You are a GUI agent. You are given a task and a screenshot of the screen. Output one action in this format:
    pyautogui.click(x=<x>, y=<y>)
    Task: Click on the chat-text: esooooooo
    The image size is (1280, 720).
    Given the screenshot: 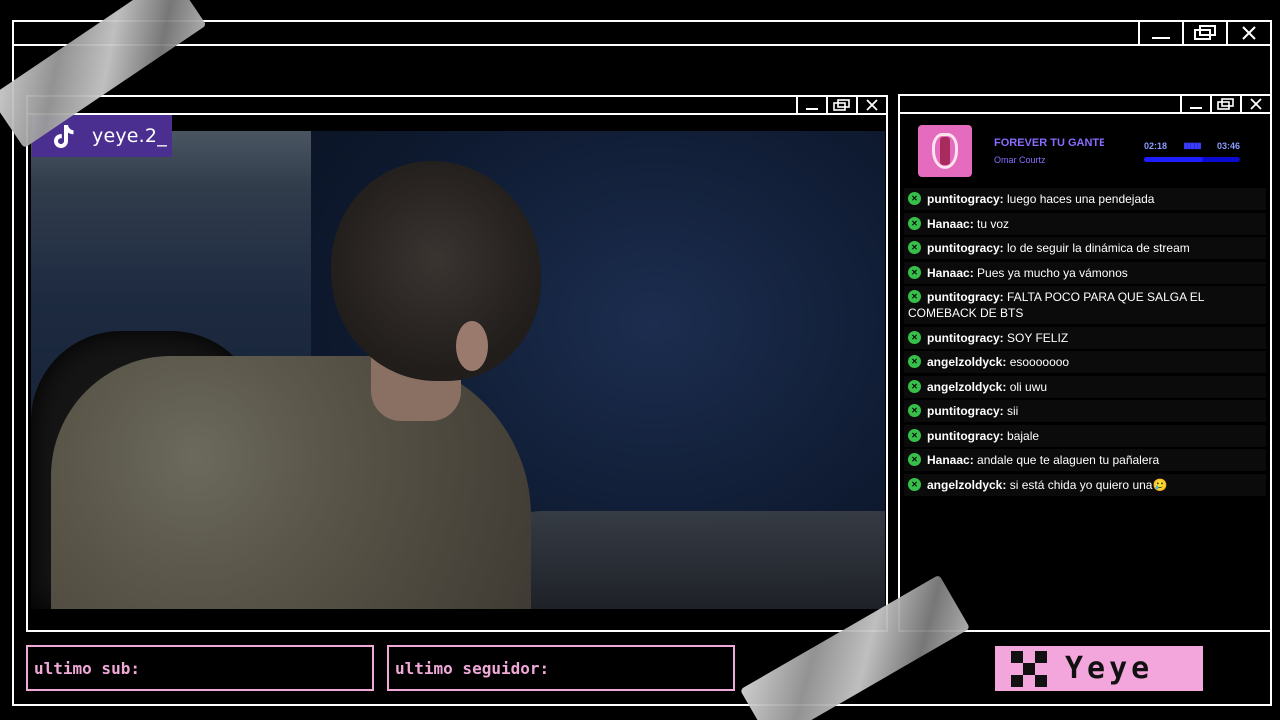 What is the action you would take?
    pyautogui.click(x=1039, y=362)
    